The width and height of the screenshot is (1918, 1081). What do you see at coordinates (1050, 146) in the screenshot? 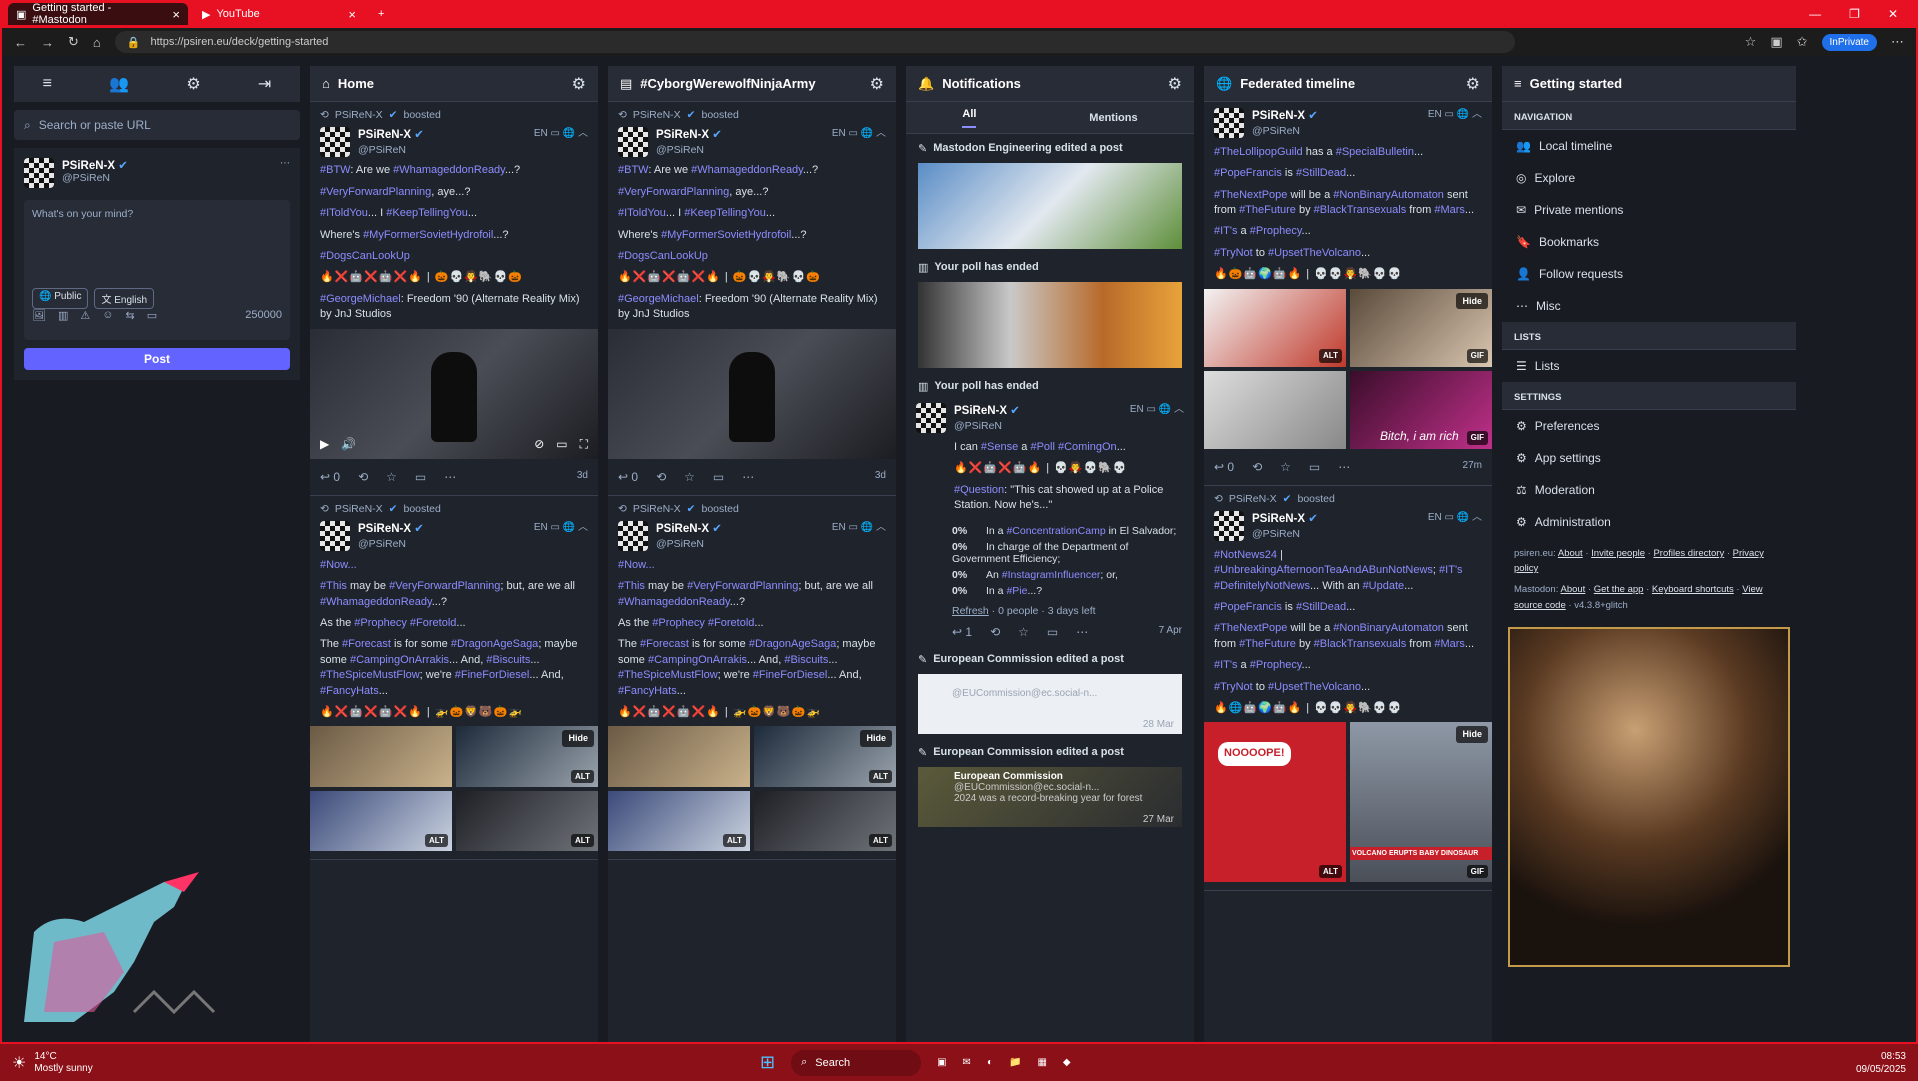
I see `notification-header: ✎ Mastodon Engineering edited a post` at bounding box center [1050, 146].